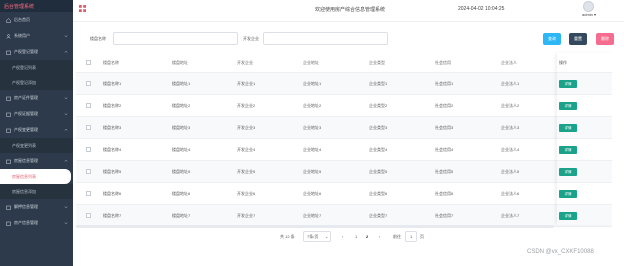 The image size is (624, 266). What do you see at coordinates (36, 223) in the screenshot?
I see `sidebar-item-8: 房产信息管理` at bounding box center [36, 223].